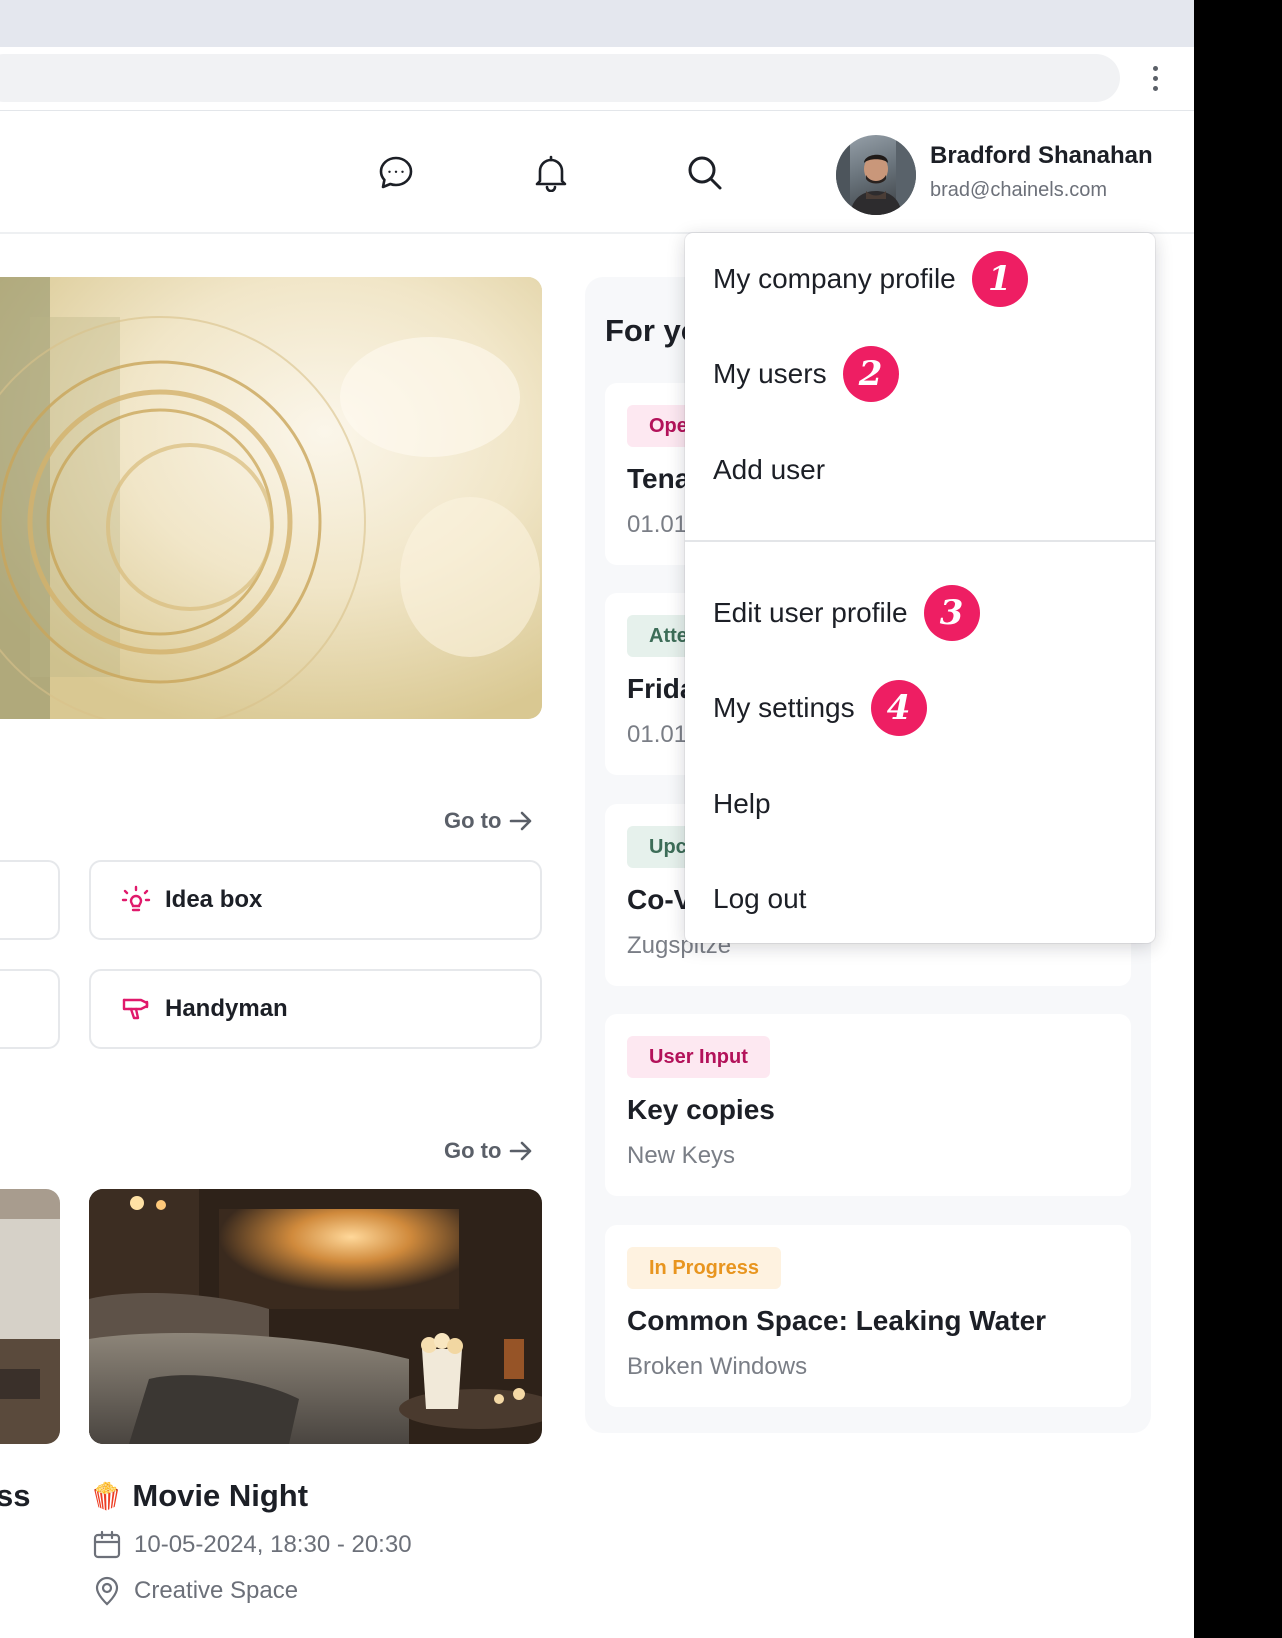  Describe the element at coordinates (1155, 78) in the screenshot. I see `browser-menu-icon` at that location.